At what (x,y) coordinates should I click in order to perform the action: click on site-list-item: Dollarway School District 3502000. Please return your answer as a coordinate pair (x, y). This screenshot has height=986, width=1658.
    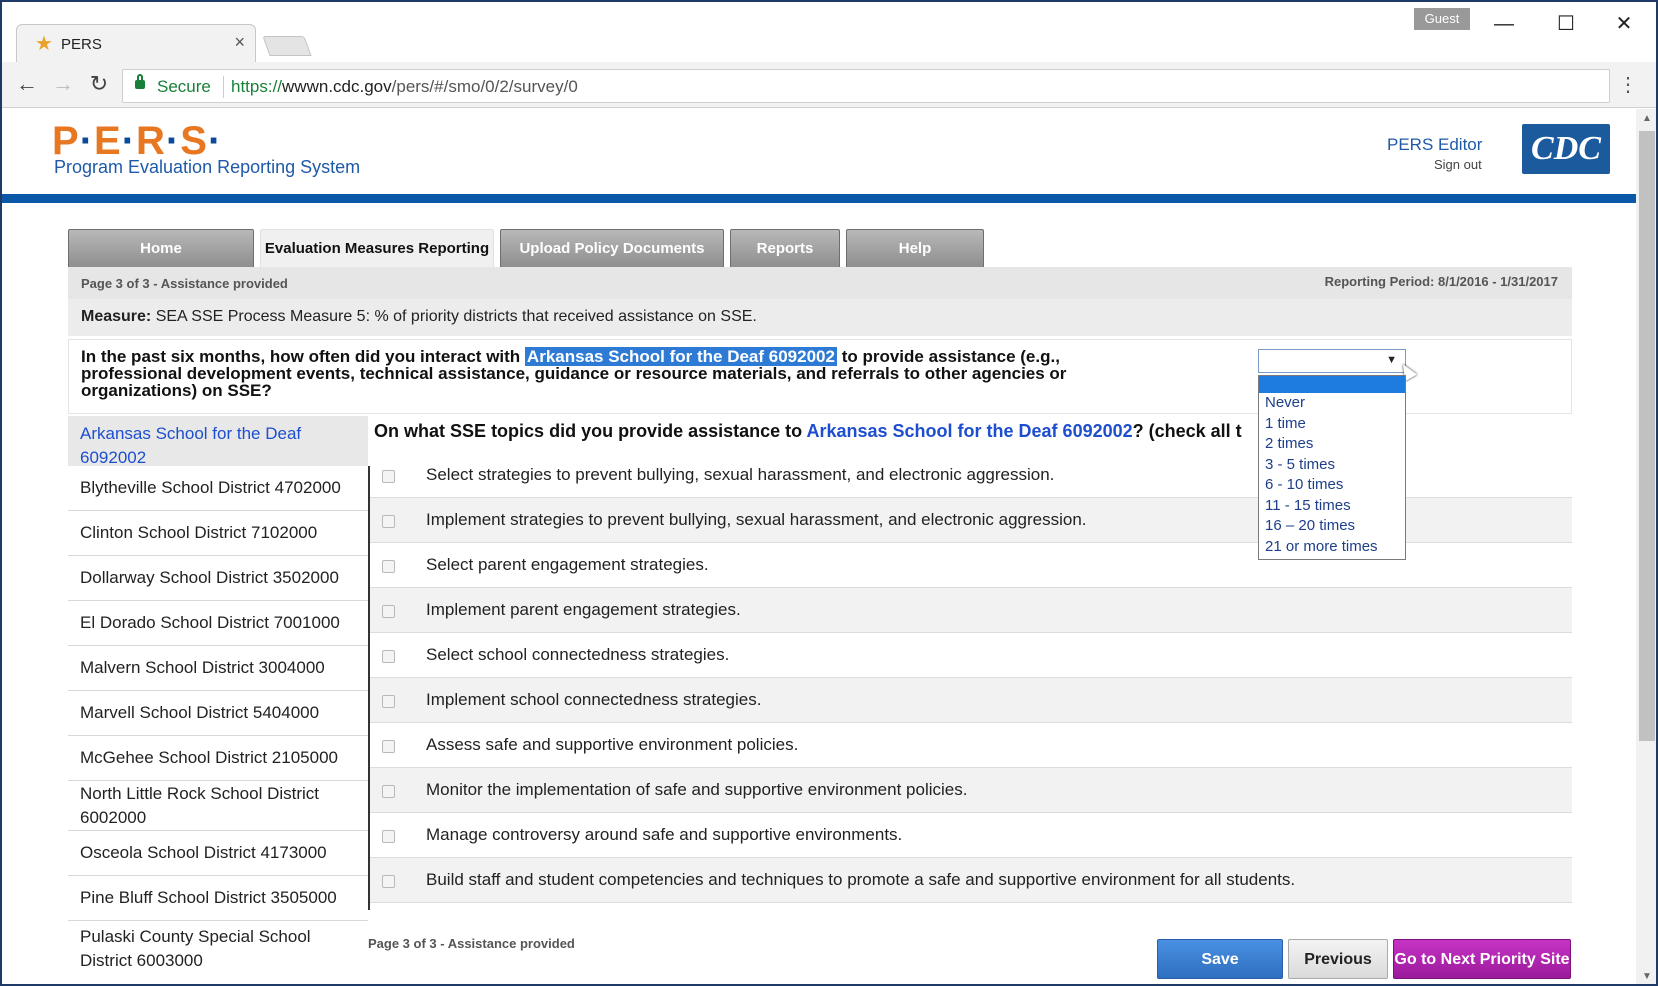
    Looking at the image, I should click on (218, 578).